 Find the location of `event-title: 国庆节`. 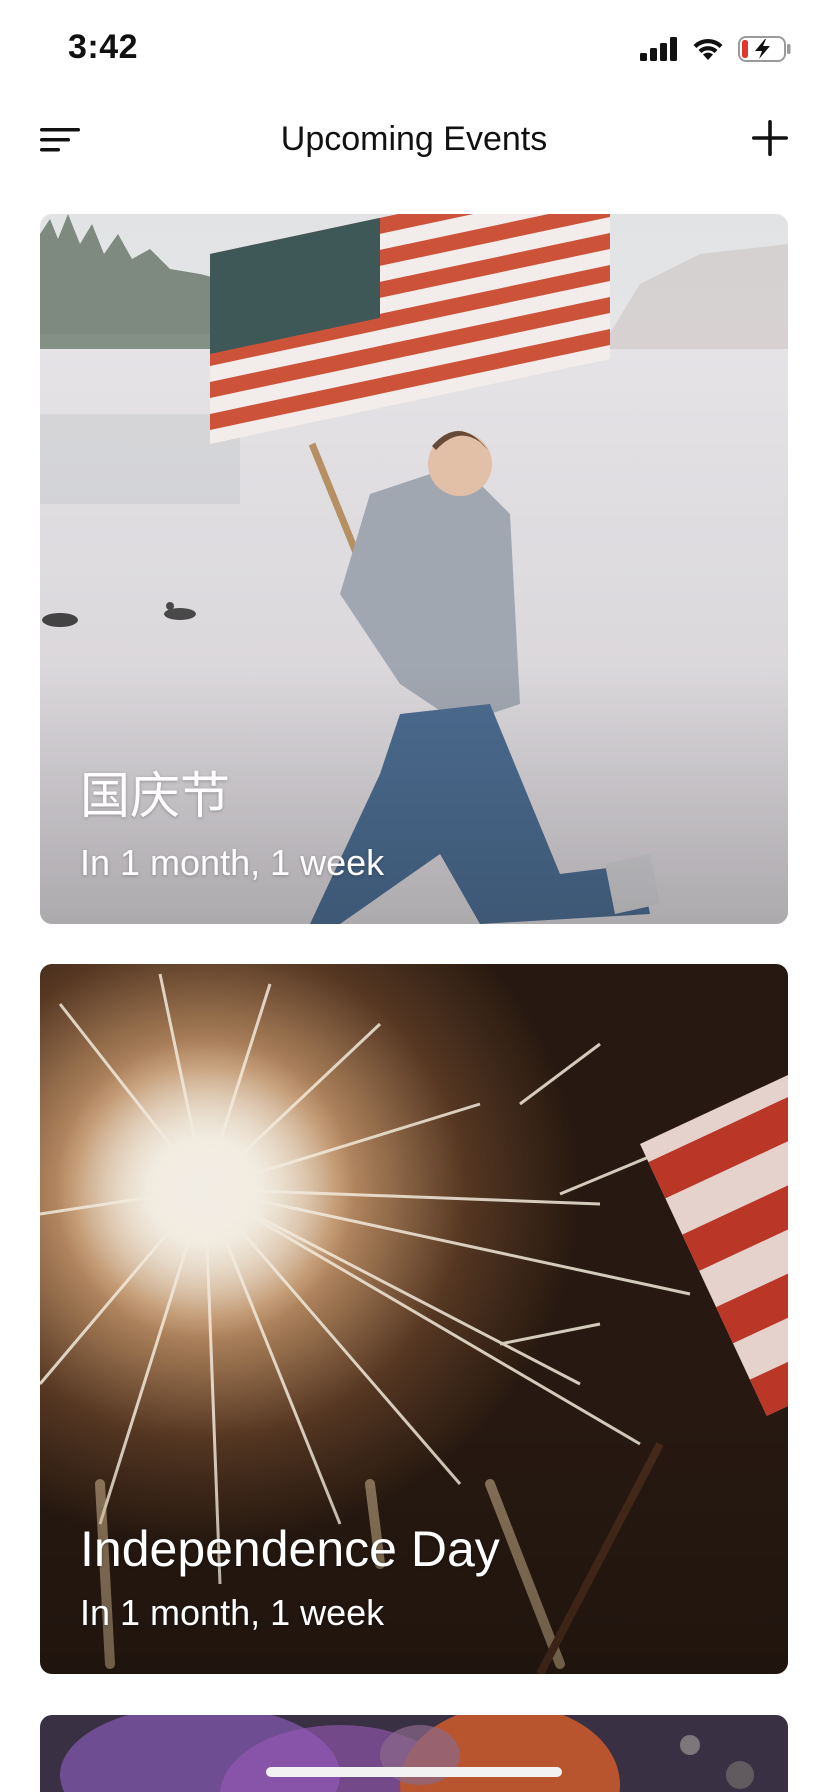

event-title: 国庆节 is located at coordinates (155, 796).